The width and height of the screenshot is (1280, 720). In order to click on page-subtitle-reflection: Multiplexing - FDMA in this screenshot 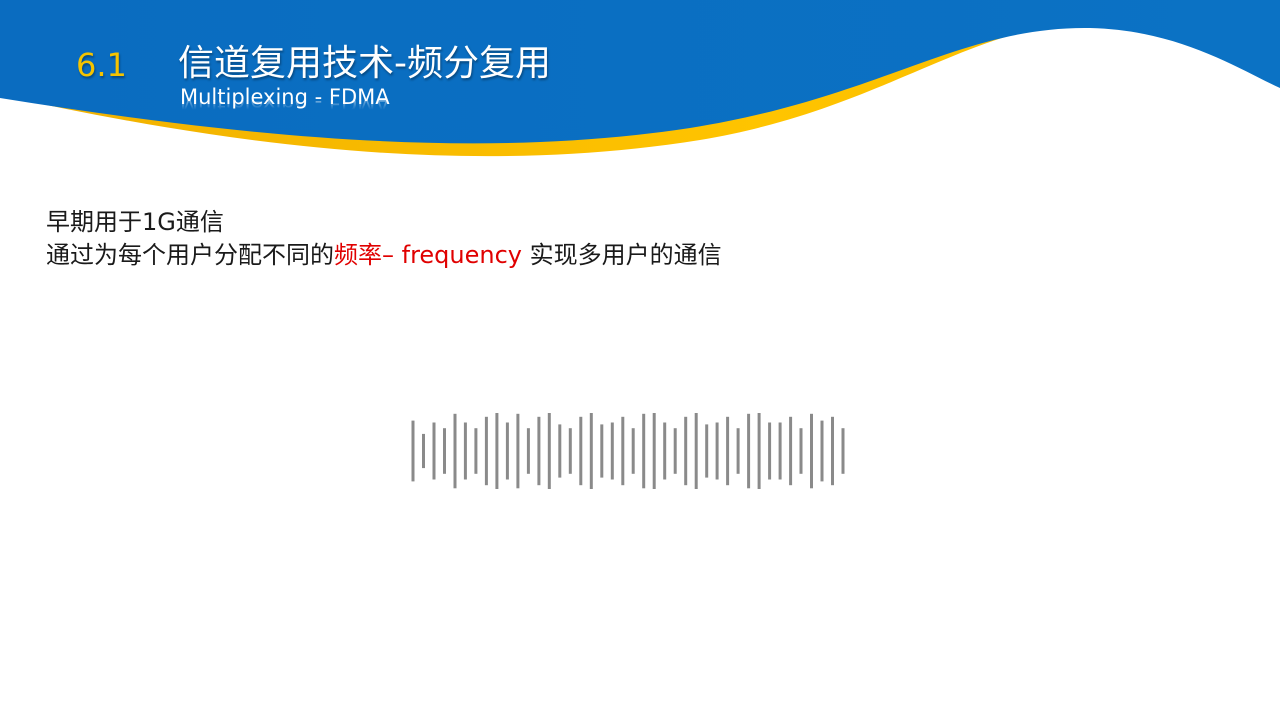, I will do `click(285, 107)`.